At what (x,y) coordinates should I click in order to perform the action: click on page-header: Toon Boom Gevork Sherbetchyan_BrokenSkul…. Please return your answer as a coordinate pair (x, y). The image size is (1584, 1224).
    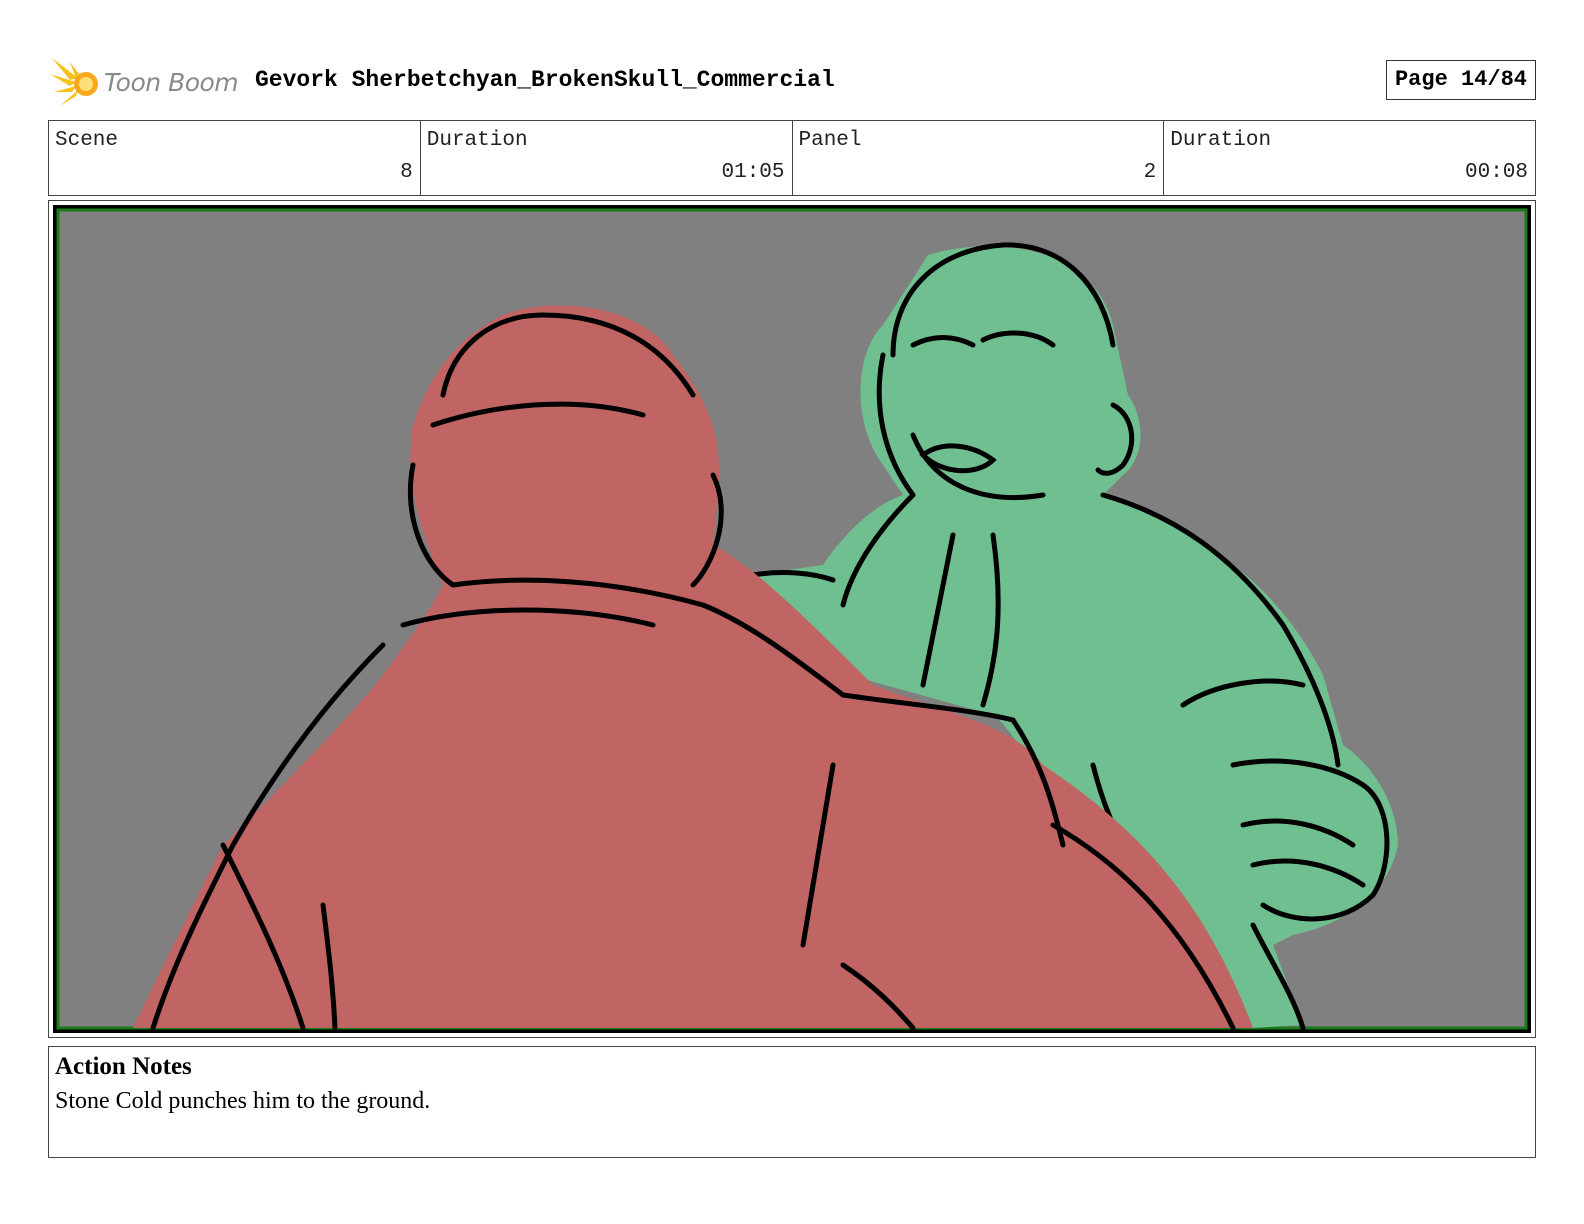
    Looking at the image, I should click on (792, 82).